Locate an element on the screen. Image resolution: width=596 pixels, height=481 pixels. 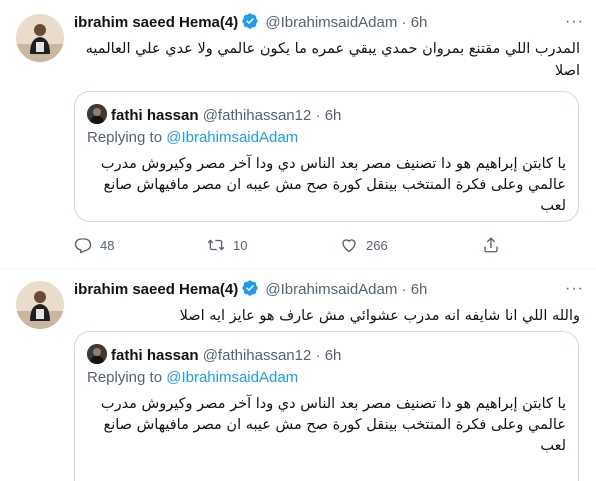
reply-button: 48 is located at coordinates (94, 245).